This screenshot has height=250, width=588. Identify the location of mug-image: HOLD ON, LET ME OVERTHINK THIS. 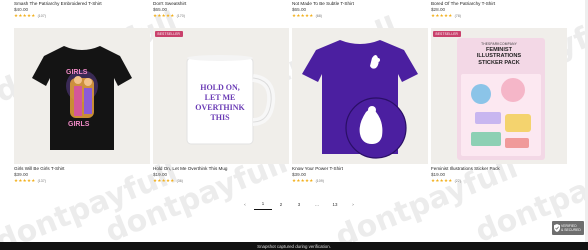
(231, 100).